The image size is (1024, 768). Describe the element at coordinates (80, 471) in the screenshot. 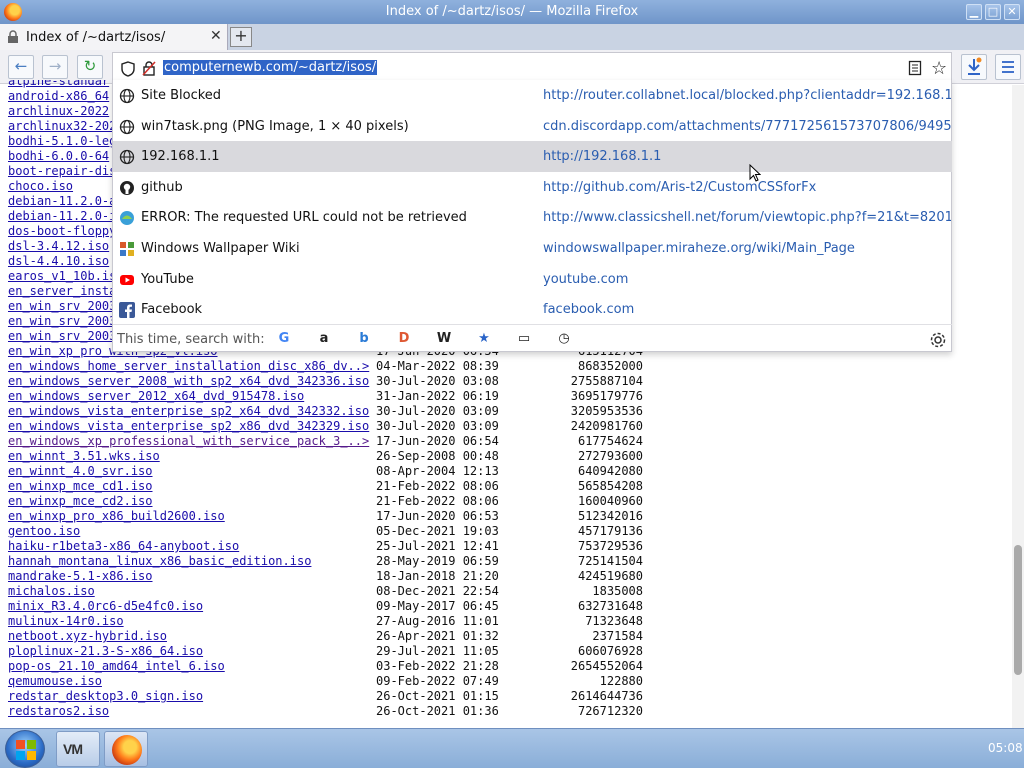

I see `file-link: en_winnt_4.0_svr.iso` at that location.